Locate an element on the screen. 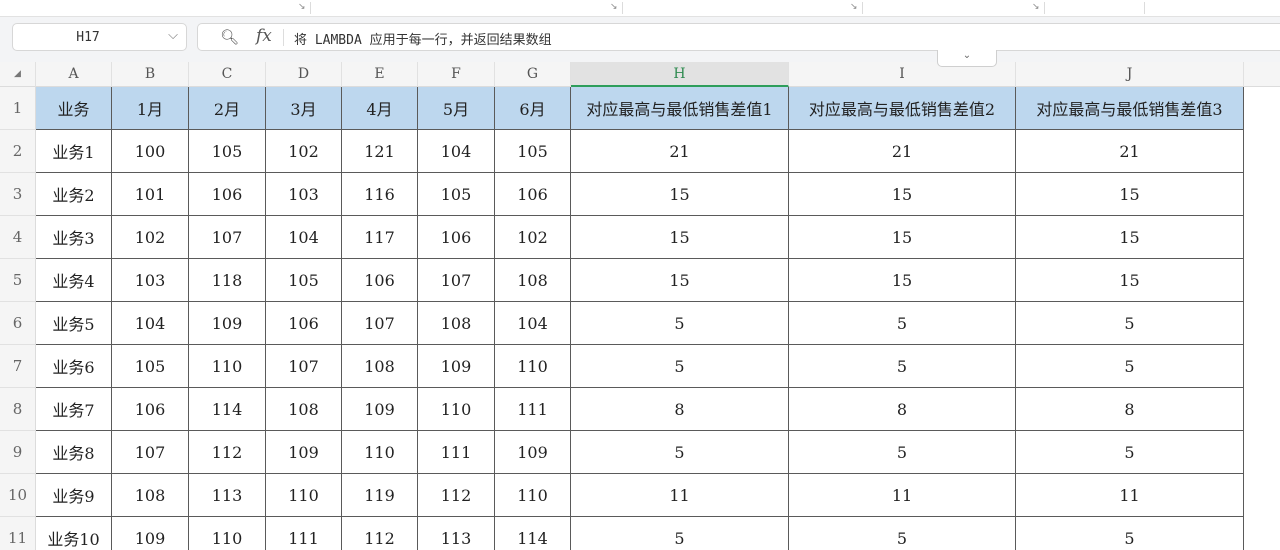  table-cell: 118 is located at coordinates (227, 280).